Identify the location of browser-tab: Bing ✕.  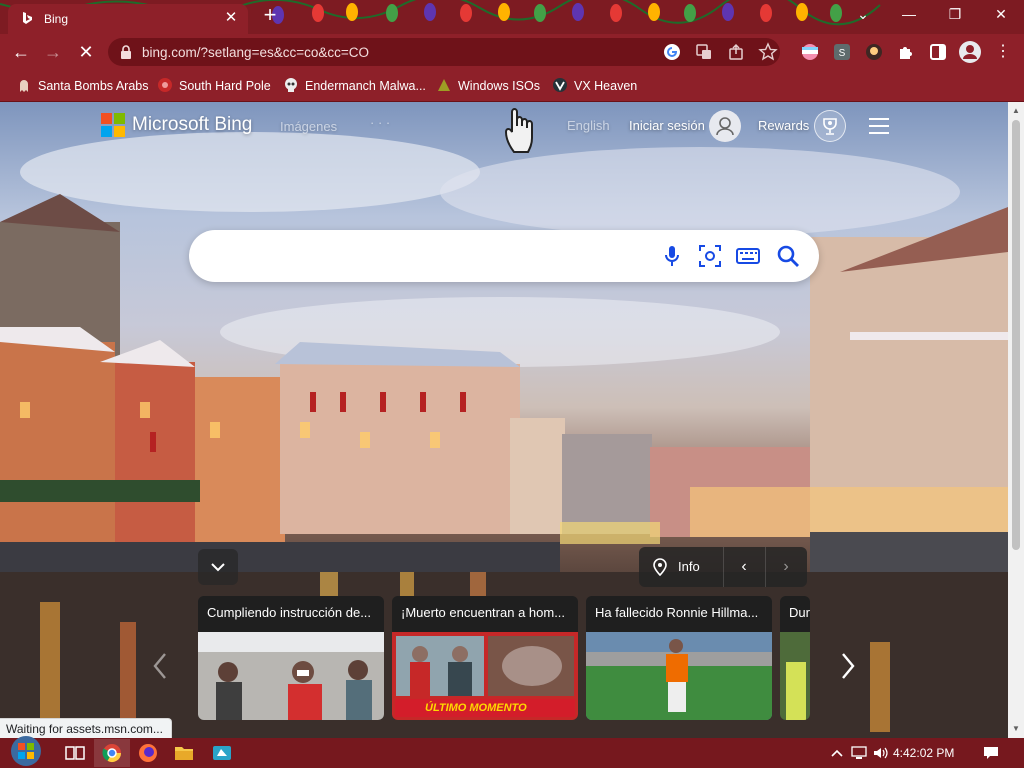
(128, 19).